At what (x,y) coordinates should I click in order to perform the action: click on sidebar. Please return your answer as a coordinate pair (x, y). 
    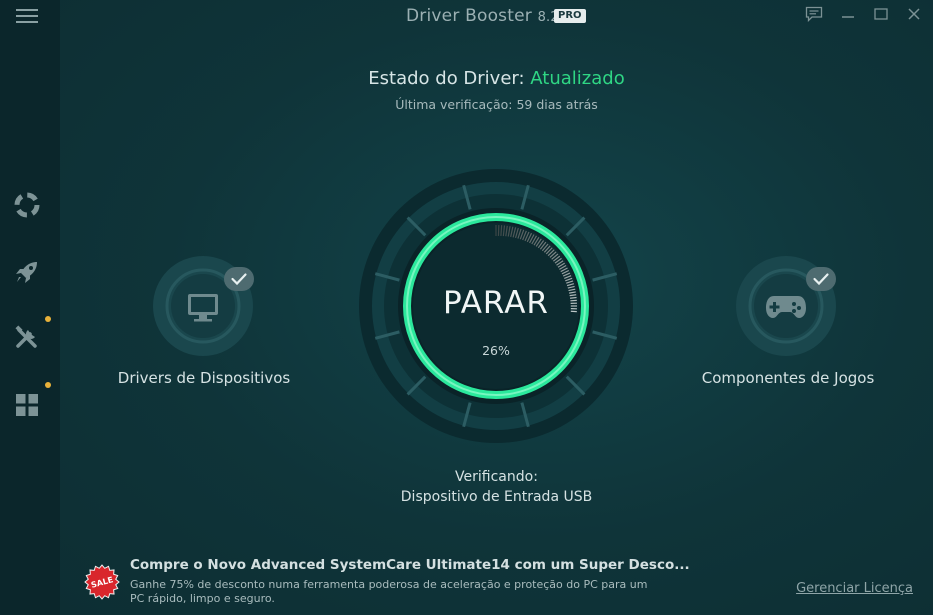
    Looking at the image, I should click on (30, 307).